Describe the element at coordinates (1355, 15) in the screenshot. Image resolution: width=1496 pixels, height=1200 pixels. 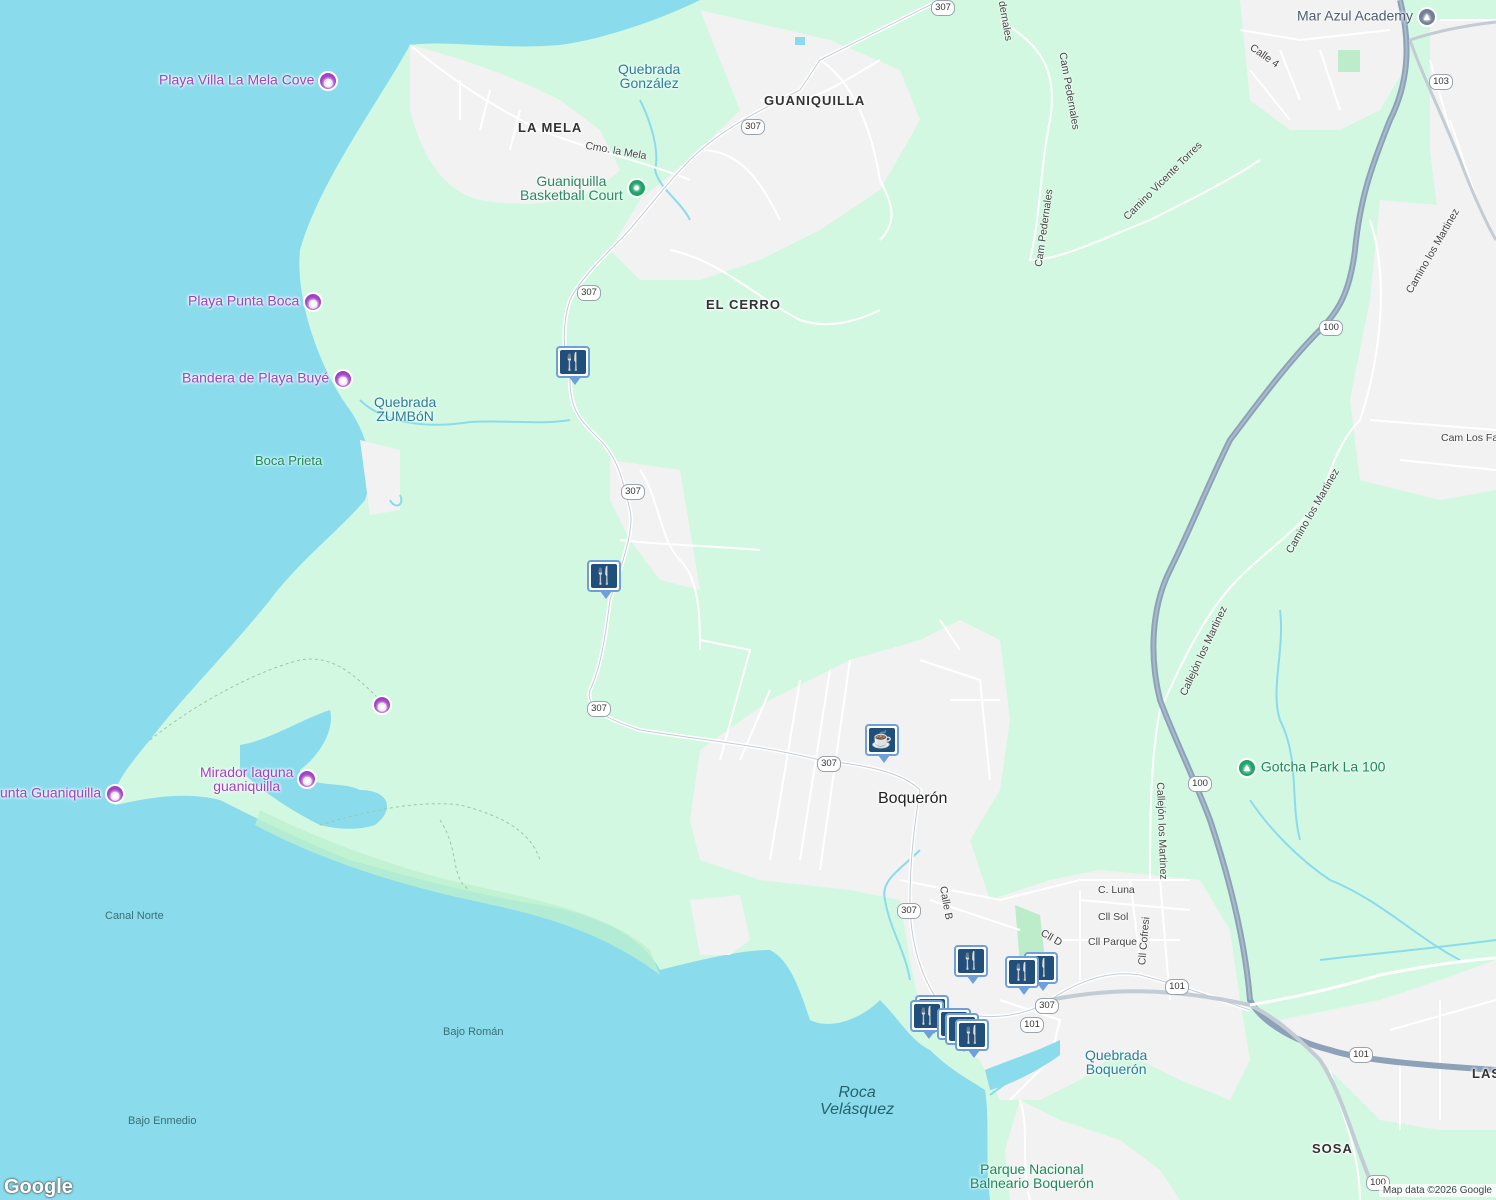
I see `poi-label: Mar Azul Academy` at that location.